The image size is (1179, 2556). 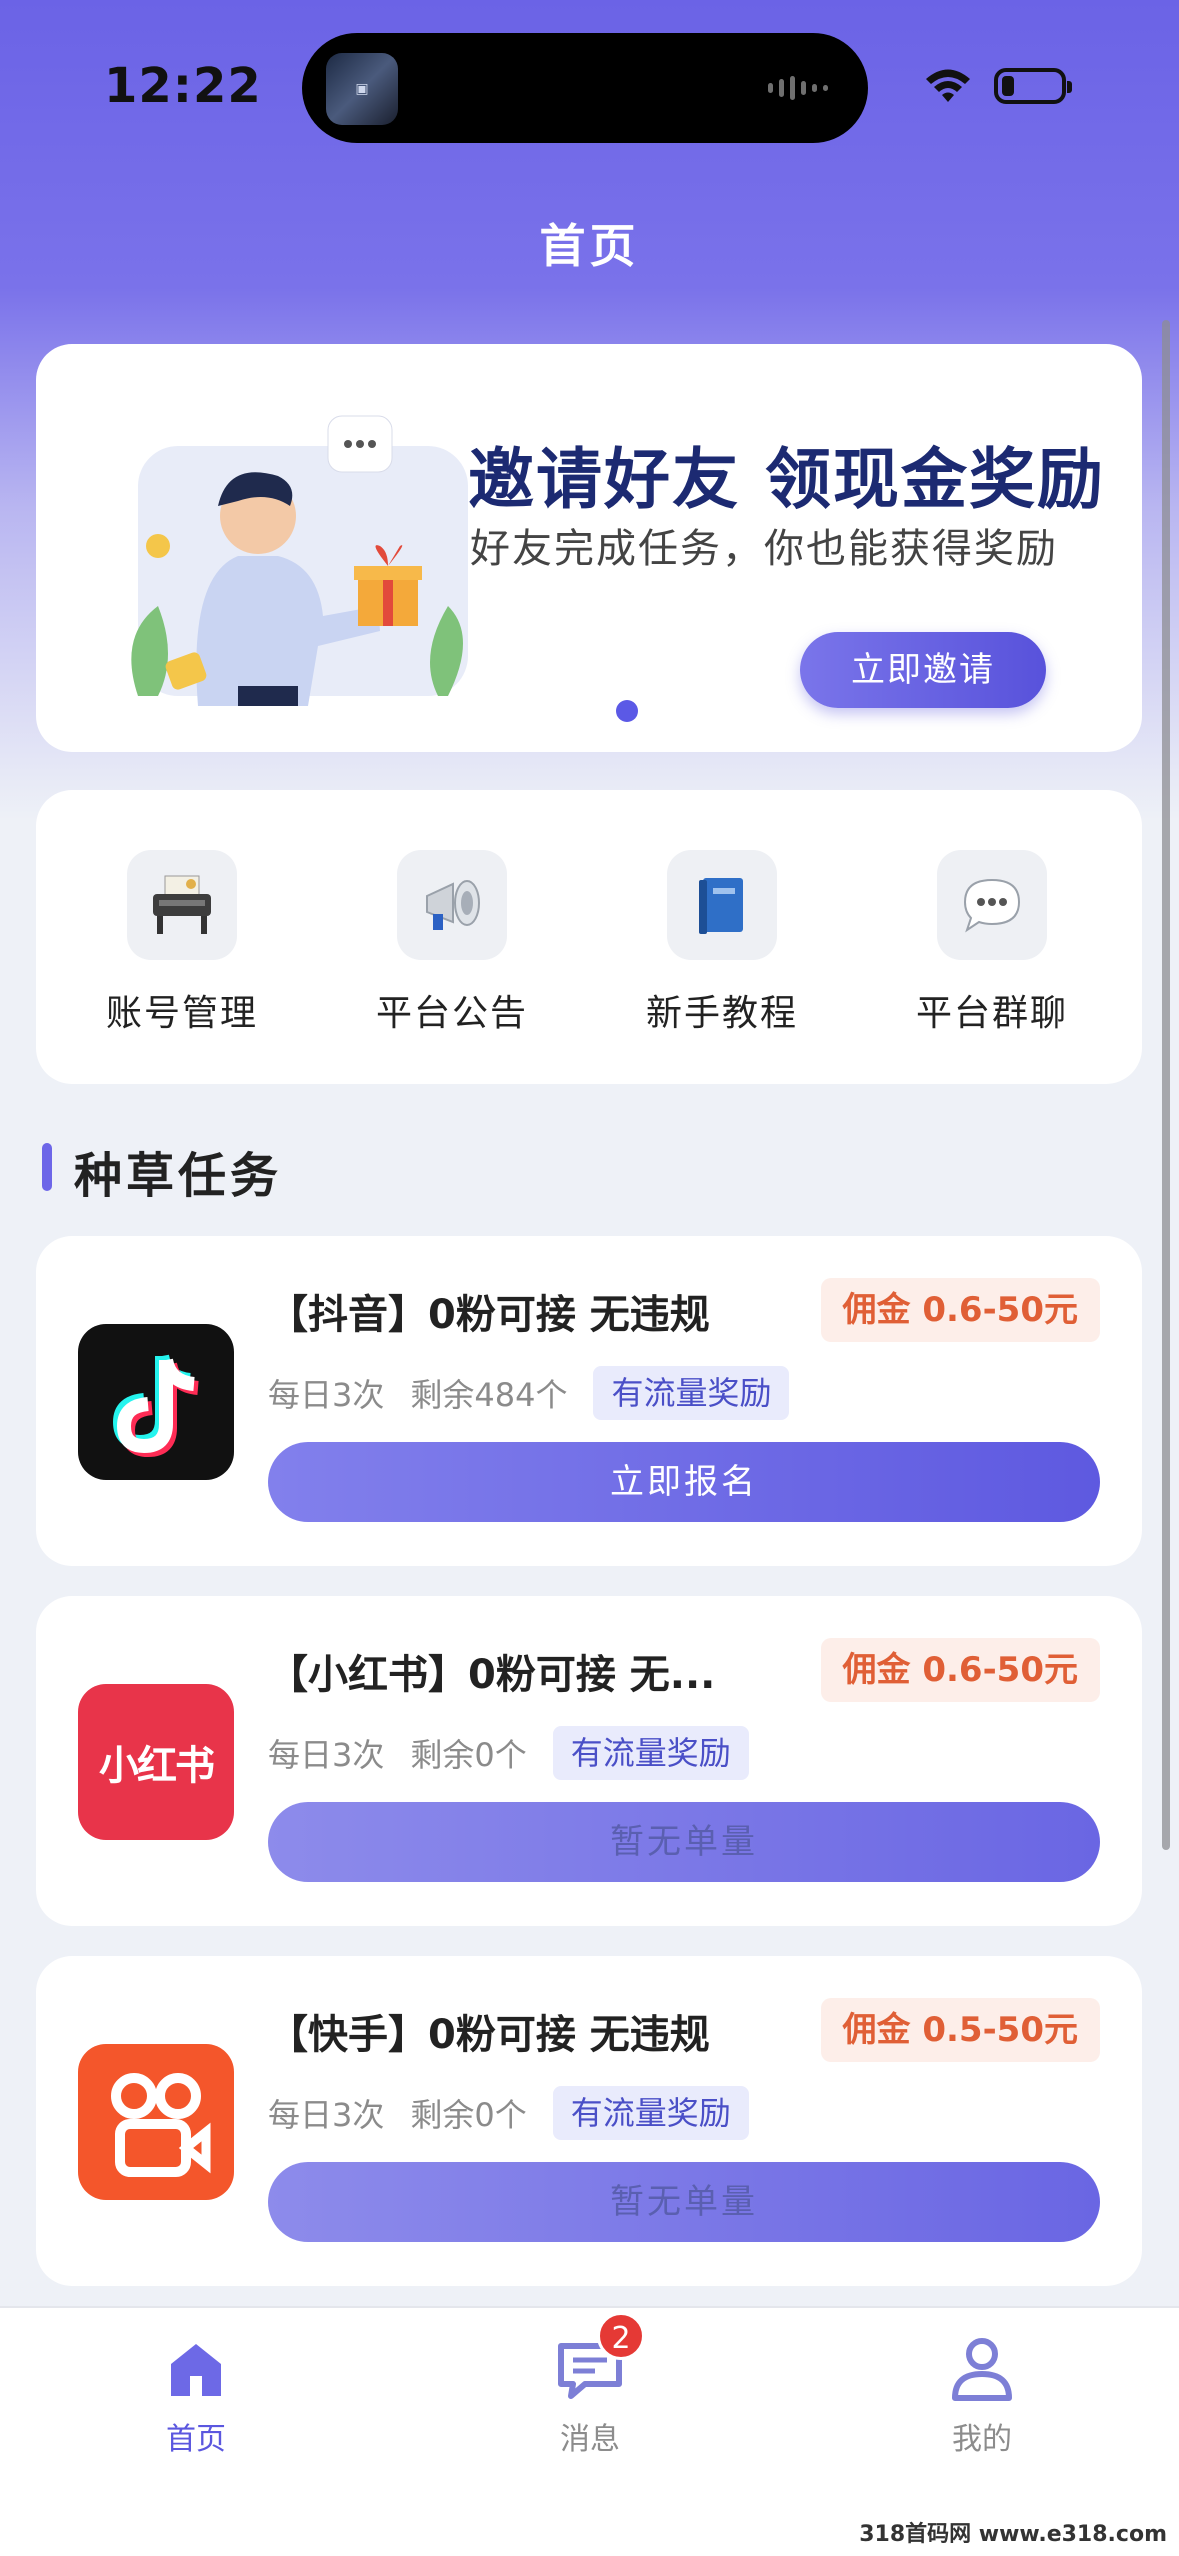 I want to click on tab-home: 首页, so click(x=196, y=2396).